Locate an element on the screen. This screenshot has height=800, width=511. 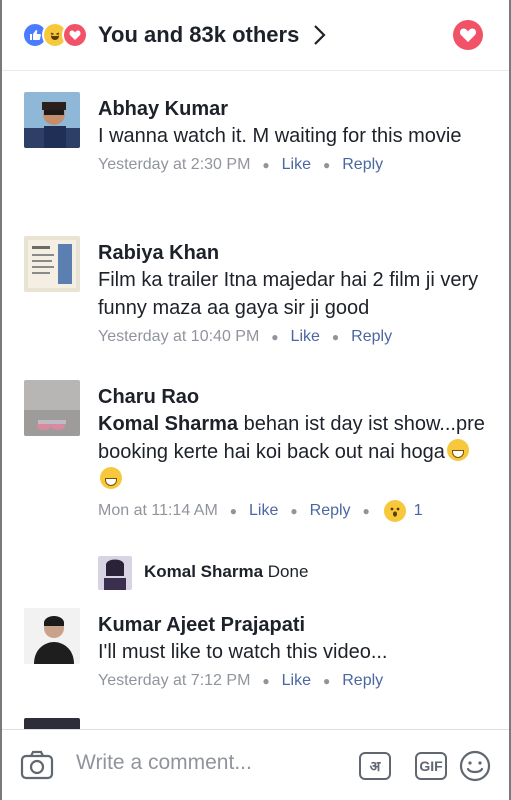
comment-author: Kumar Ajeet Prajapati is located at coordinates (293, 625).